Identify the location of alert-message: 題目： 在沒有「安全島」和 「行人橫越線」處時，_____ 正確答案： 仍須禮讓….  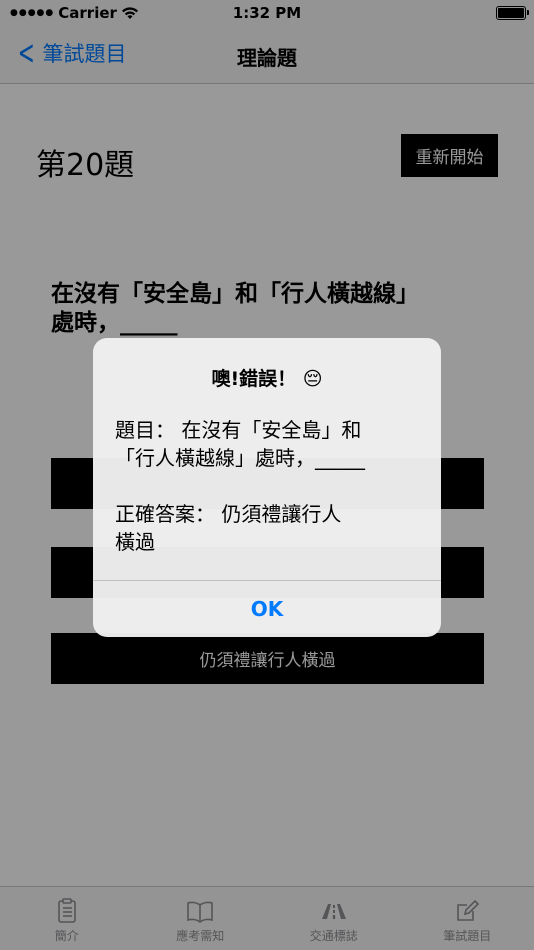
(269, 486).